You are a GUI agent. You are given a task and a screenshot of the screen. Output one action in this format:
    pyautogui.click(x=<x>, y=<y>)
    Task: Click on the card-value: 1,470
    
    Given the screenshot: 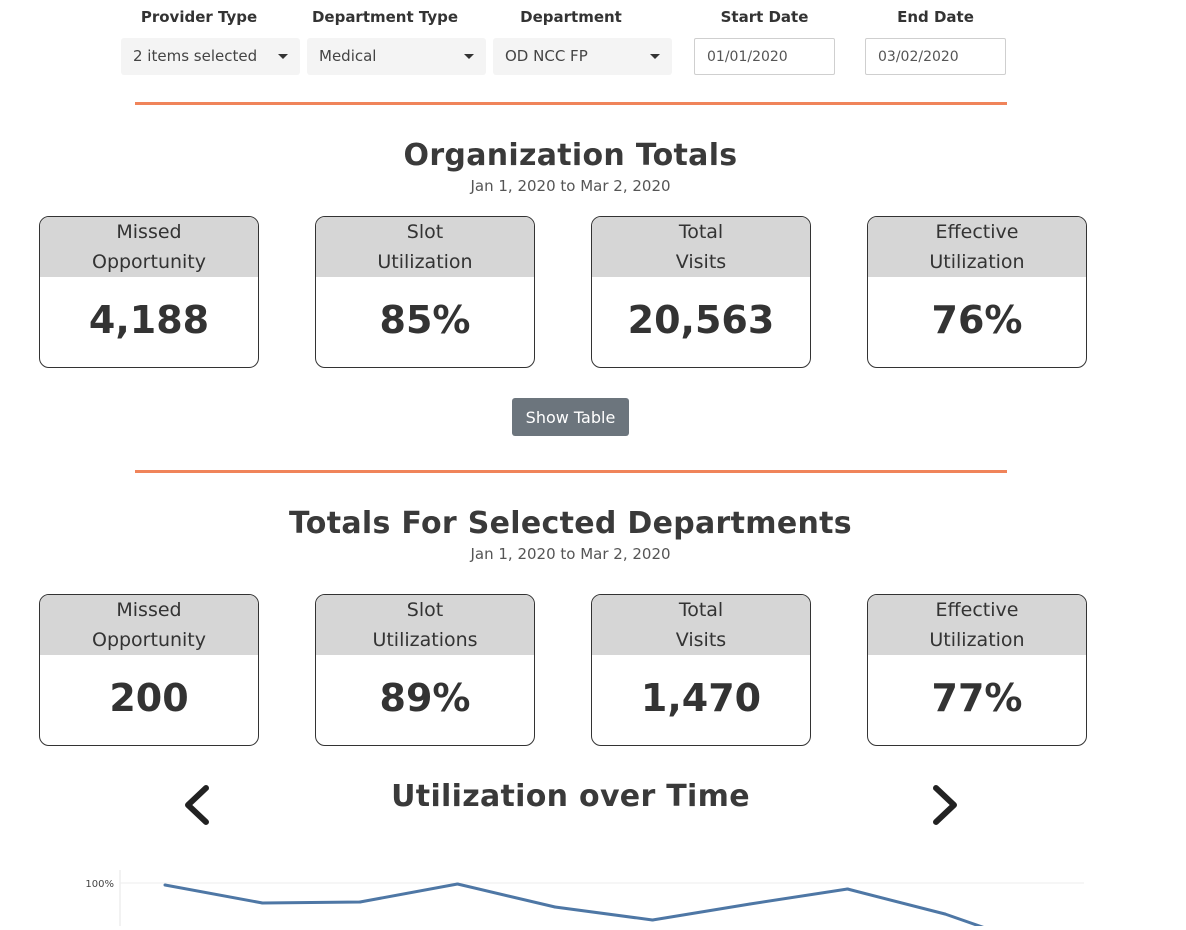 What is the action you would take?
    pyautogui.click(x=701, y=698)
    